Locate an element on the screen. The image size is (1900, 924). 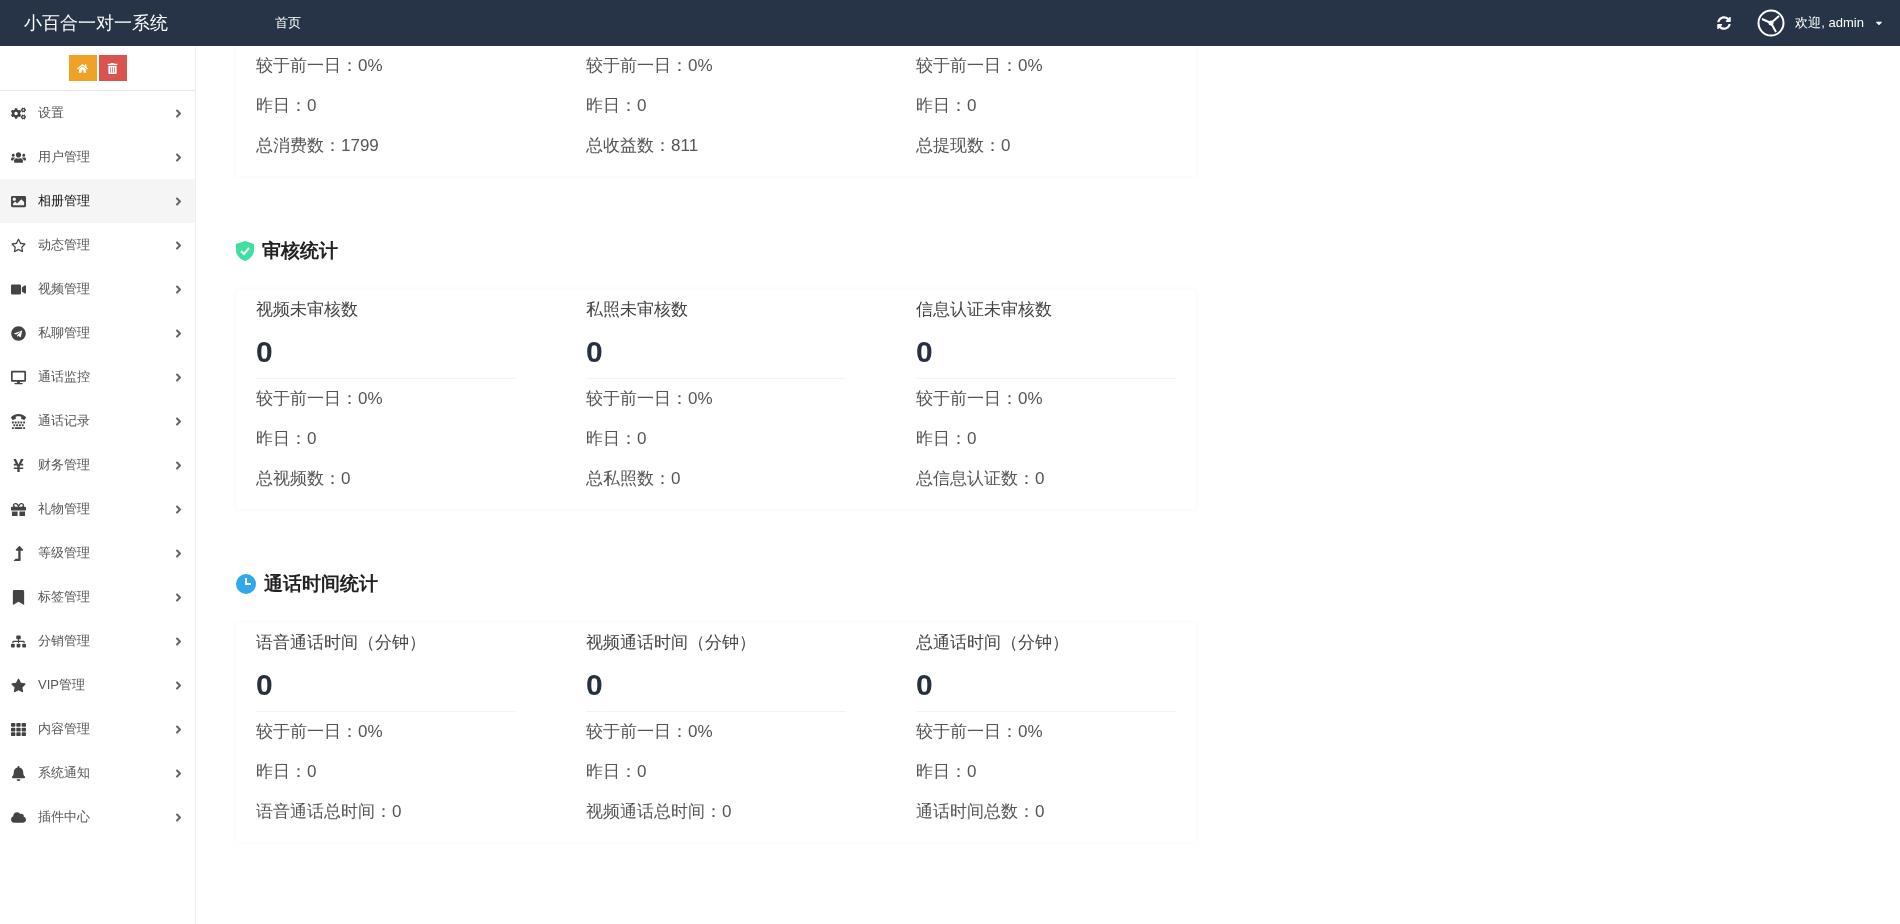
clock-icon is located at coordinates (246, 584).